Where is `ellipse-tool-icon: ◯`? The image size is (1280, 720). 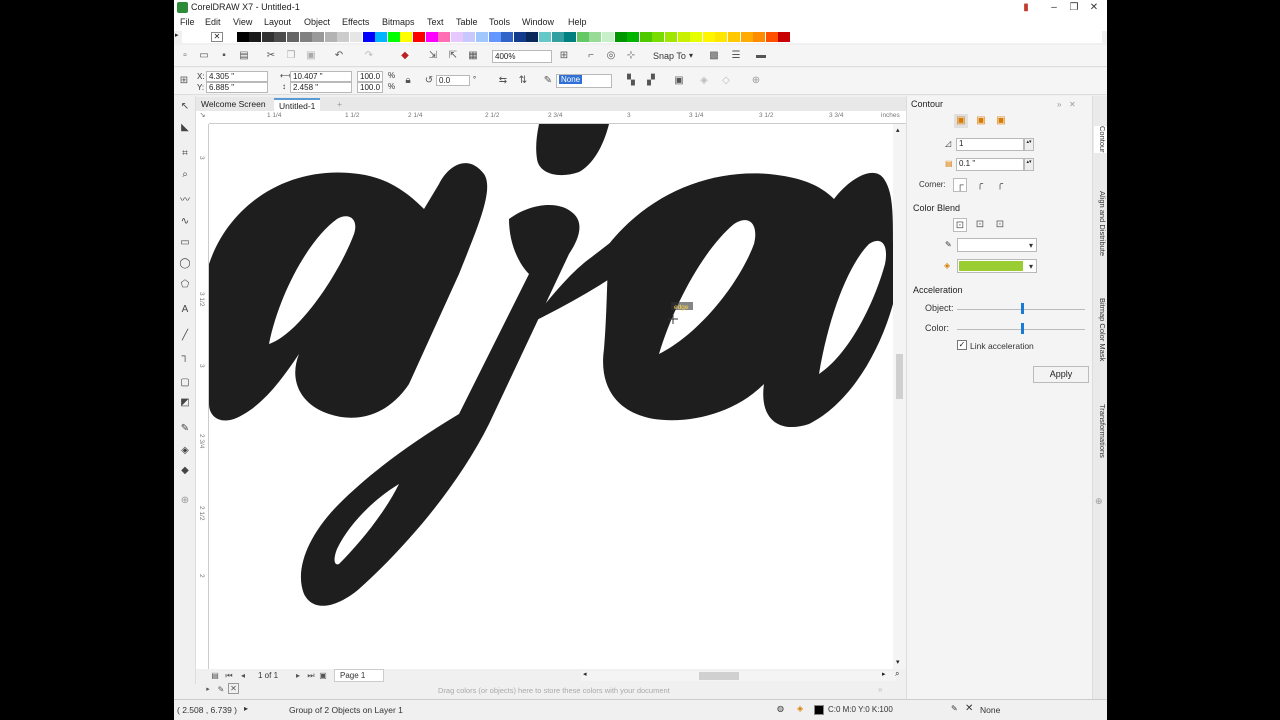
ellipse-tool-icon: ◯ is located at coordinates (185, 264).